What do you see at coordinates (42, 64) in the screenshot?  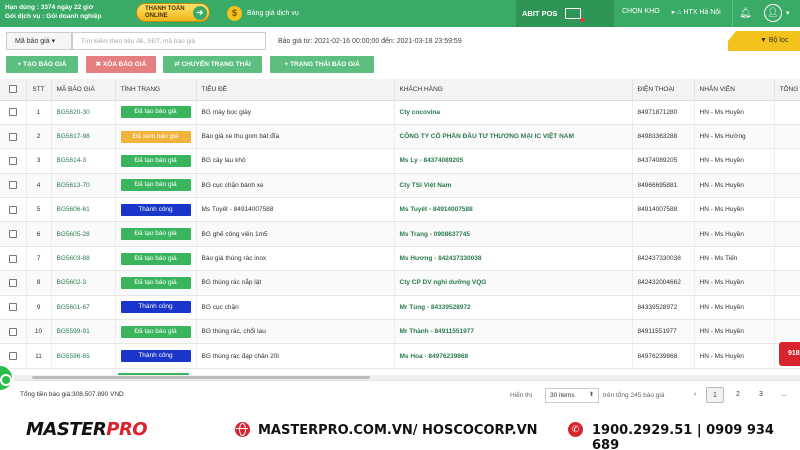 I see `create-quote-button: + TẠO BÁO GIÁ` at bounding box center [42, 64].